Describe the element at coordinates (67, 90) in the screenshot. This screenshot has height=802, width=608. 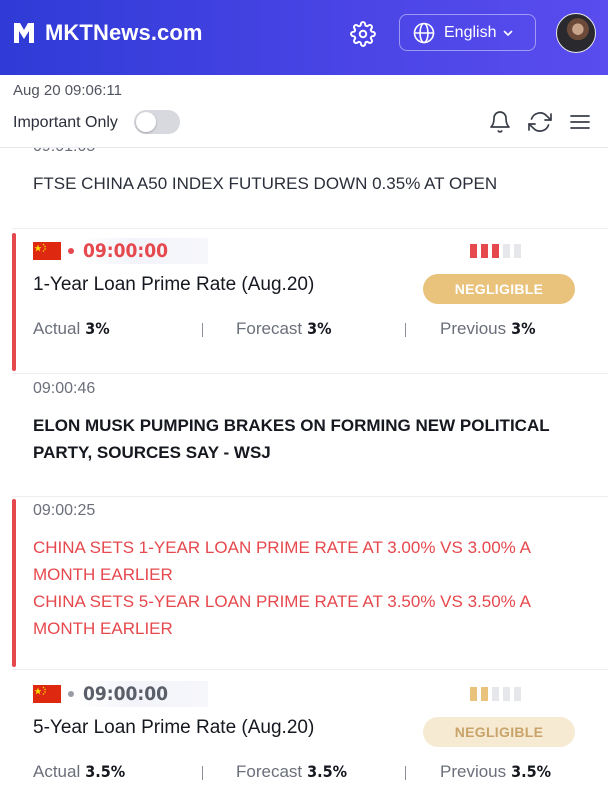
I see `current-datetime: Aug 20 09:06:11` at that location.